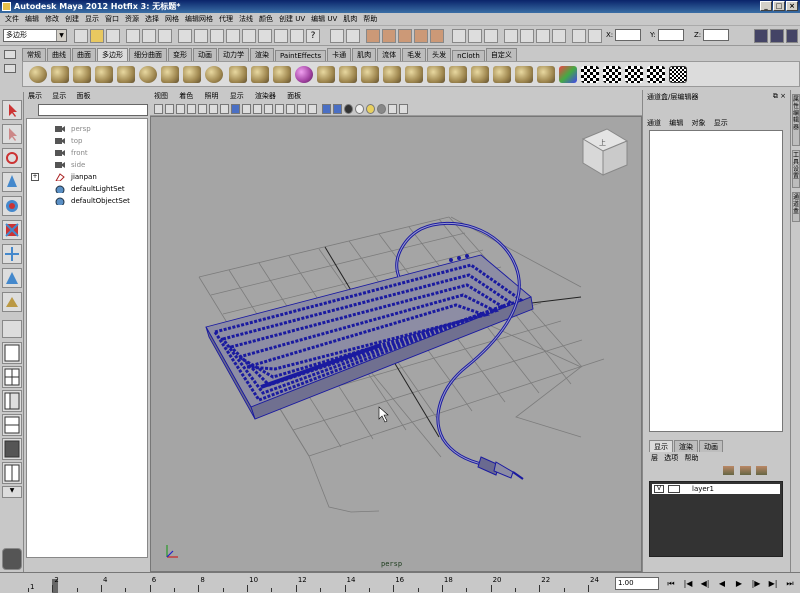 Image resolution: width=800 pixels, height=593 pixels. What do you see at coordinates (262, 54) in the screenshot?
I see `shelf-tab-rendering: 渲染` at bounding box center [262, 54].